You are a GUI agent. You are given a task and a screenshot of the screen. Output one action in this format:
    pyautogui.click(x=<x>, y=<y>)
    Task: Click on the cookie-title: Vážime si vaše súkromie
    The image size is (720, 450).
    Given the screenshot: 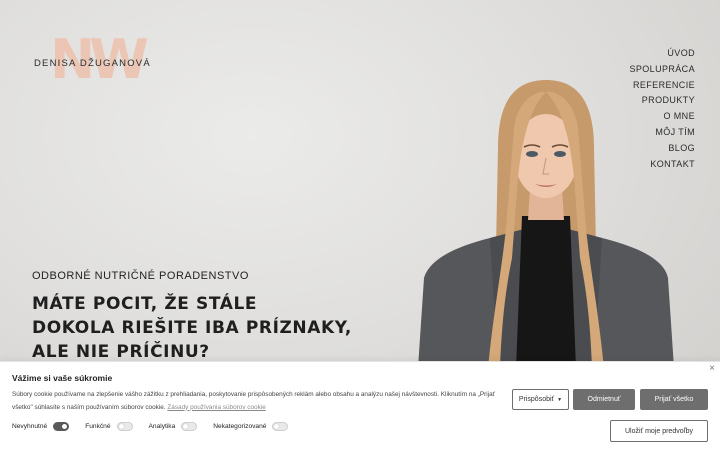 What is the action you would take?
    pyautogui.click(x=62, y=378)
    